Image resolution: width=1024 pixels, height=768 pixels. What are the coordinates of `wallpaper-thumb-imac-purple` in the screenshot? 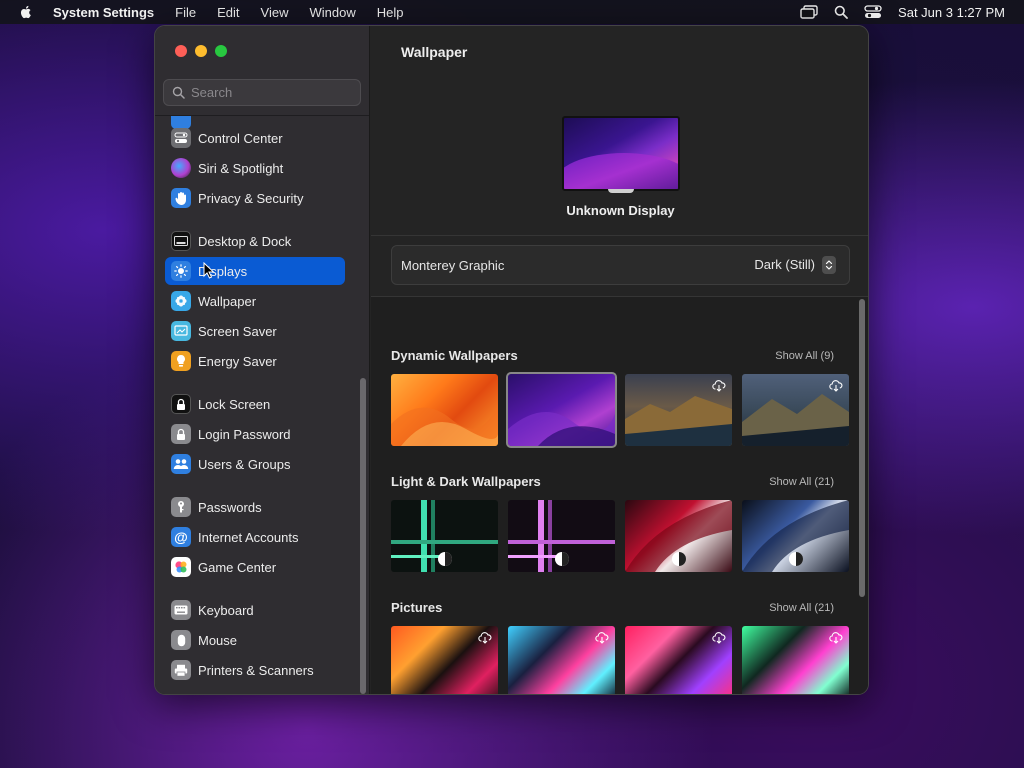 It's located at (561, 536).